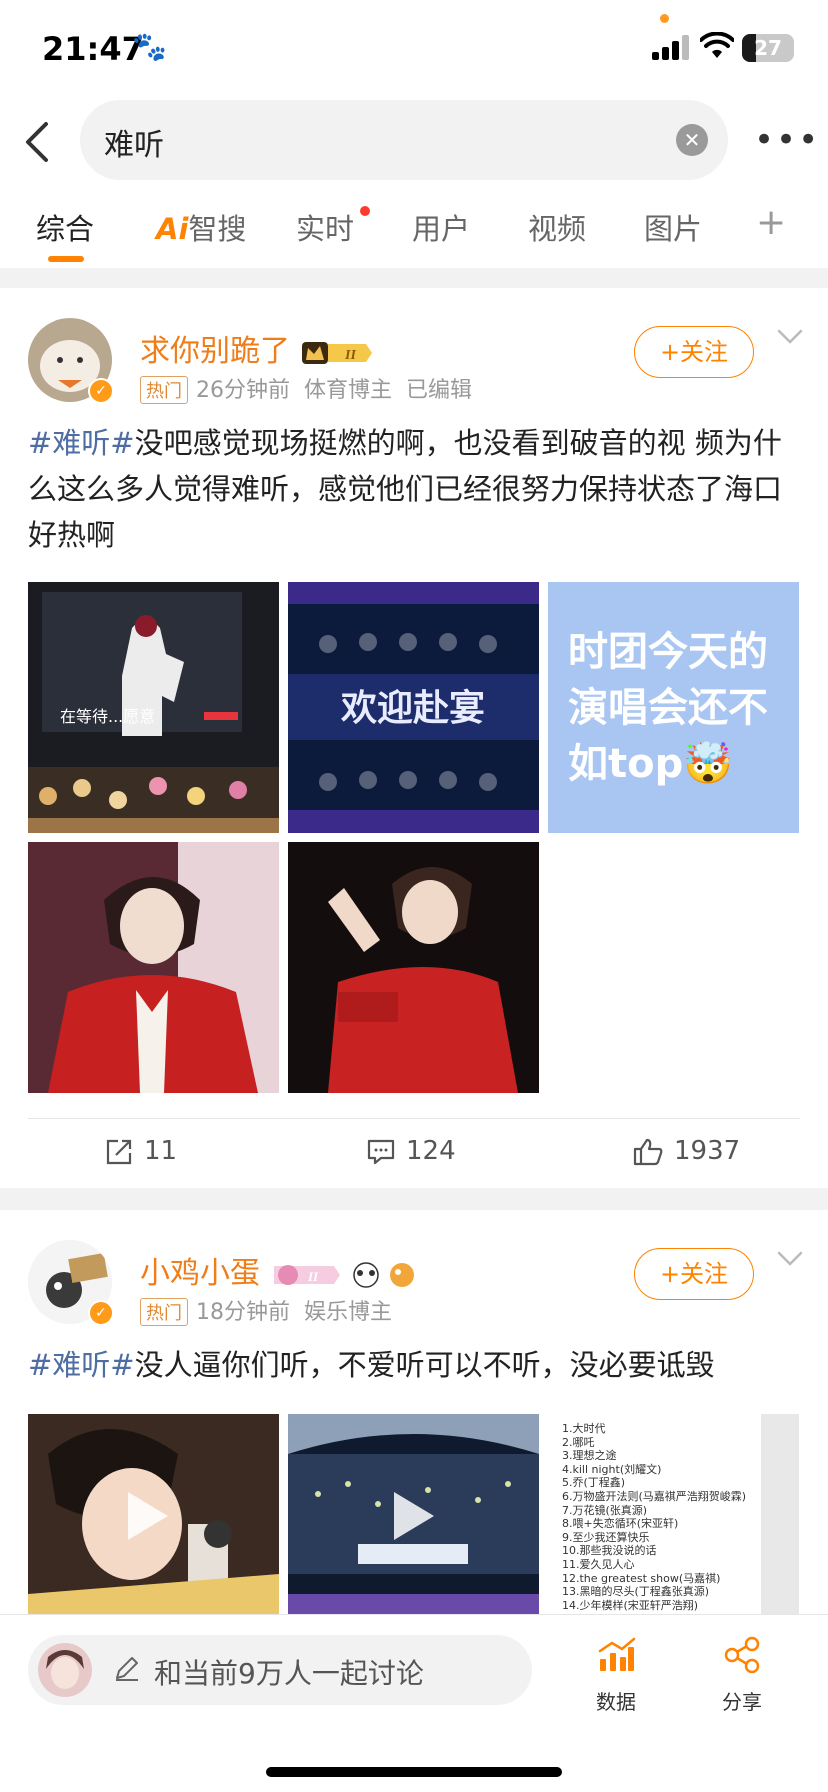  Describe the element at coordinates (441, 227) in the screenshot. I see `tab-users: 用户` at that location.